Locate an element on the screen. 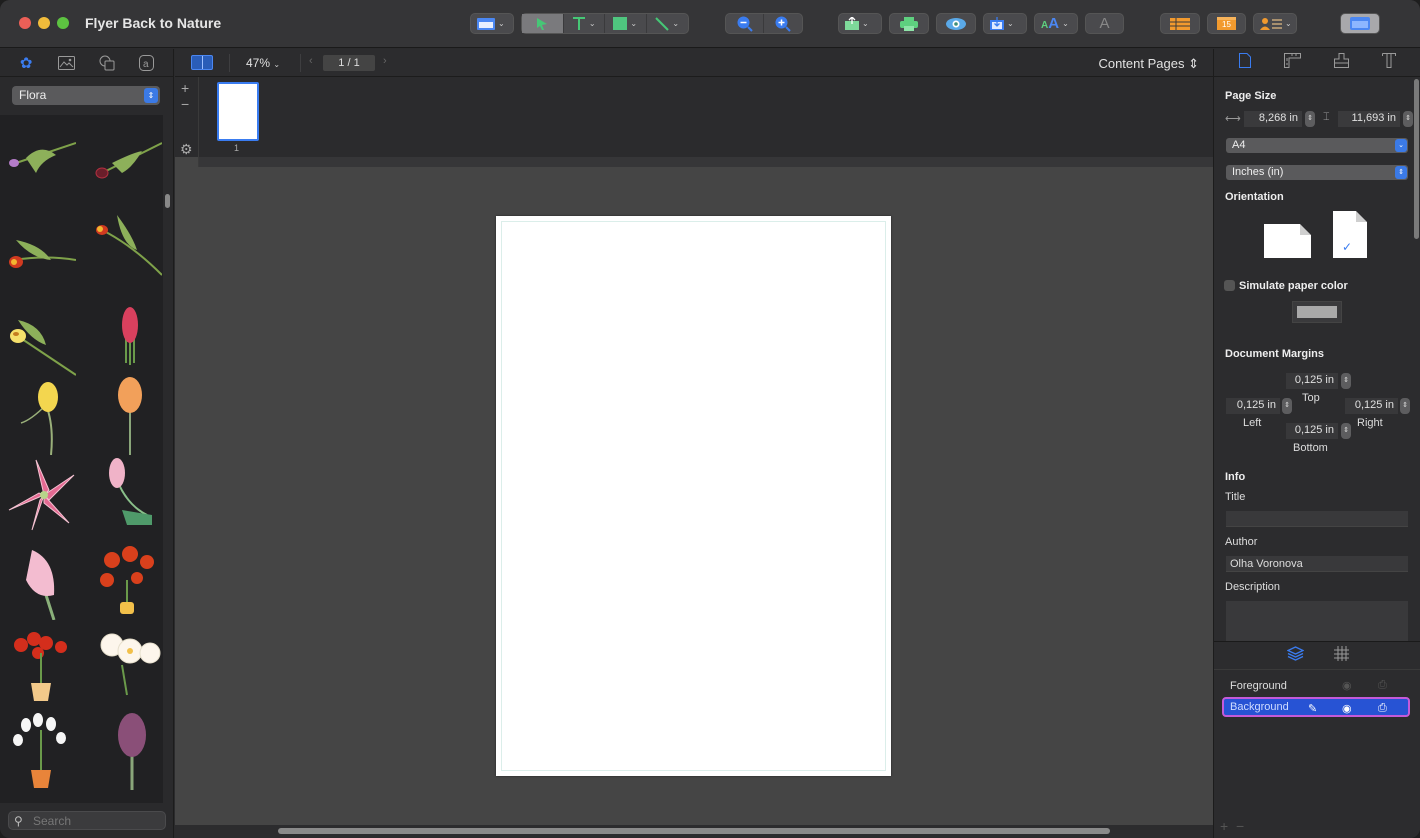 This screenshot has height=838, width=1420. page-indicator: 1 / 1 is located at coordinates (349, 63).